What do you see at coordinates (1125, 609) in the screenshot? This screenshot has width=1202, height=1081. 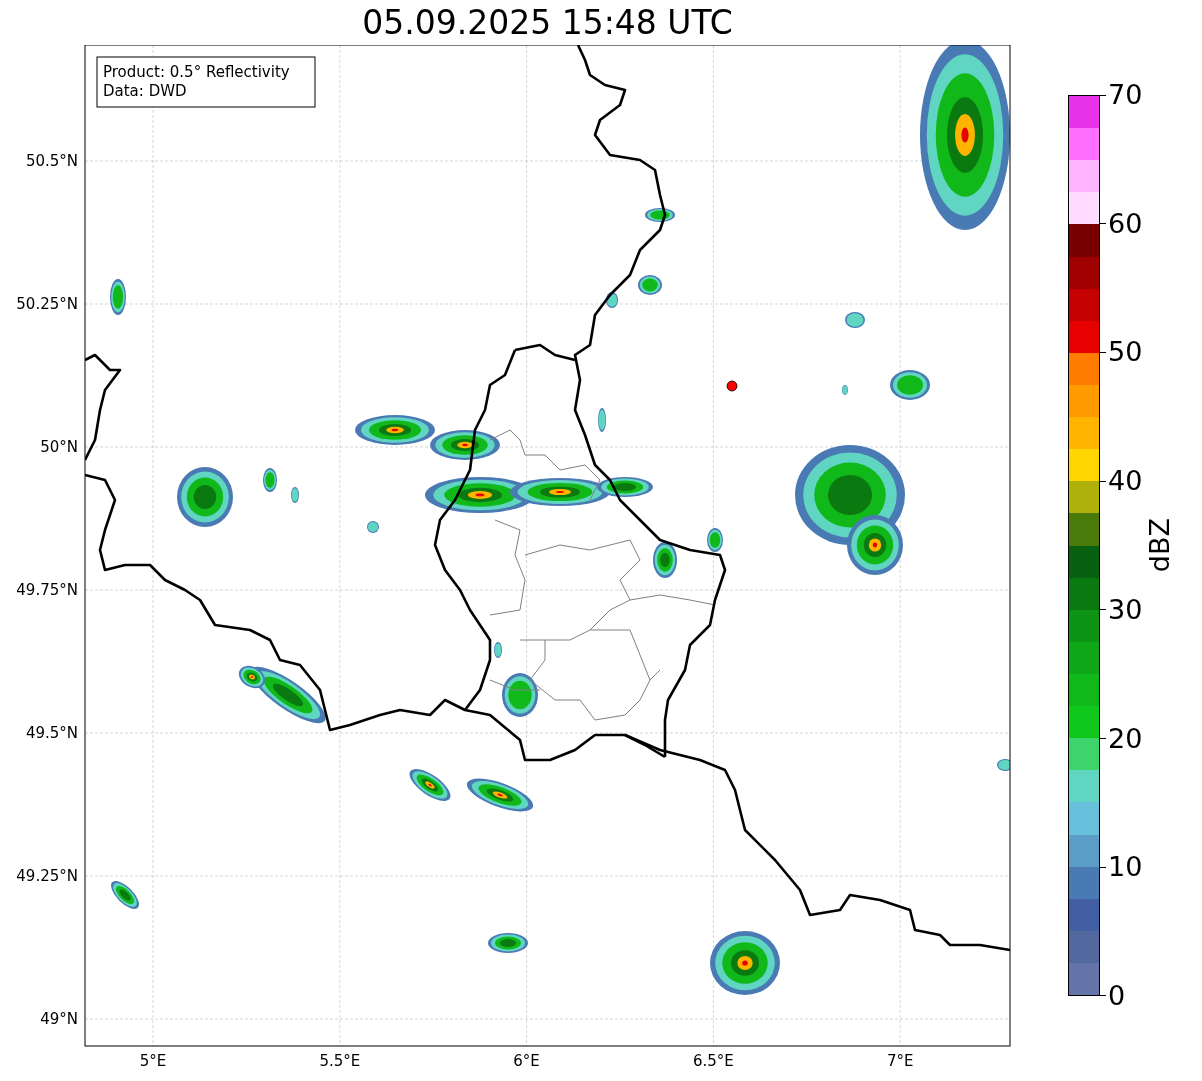 I see `colorbar-tick: 30` at bounding box center [1125, 609].